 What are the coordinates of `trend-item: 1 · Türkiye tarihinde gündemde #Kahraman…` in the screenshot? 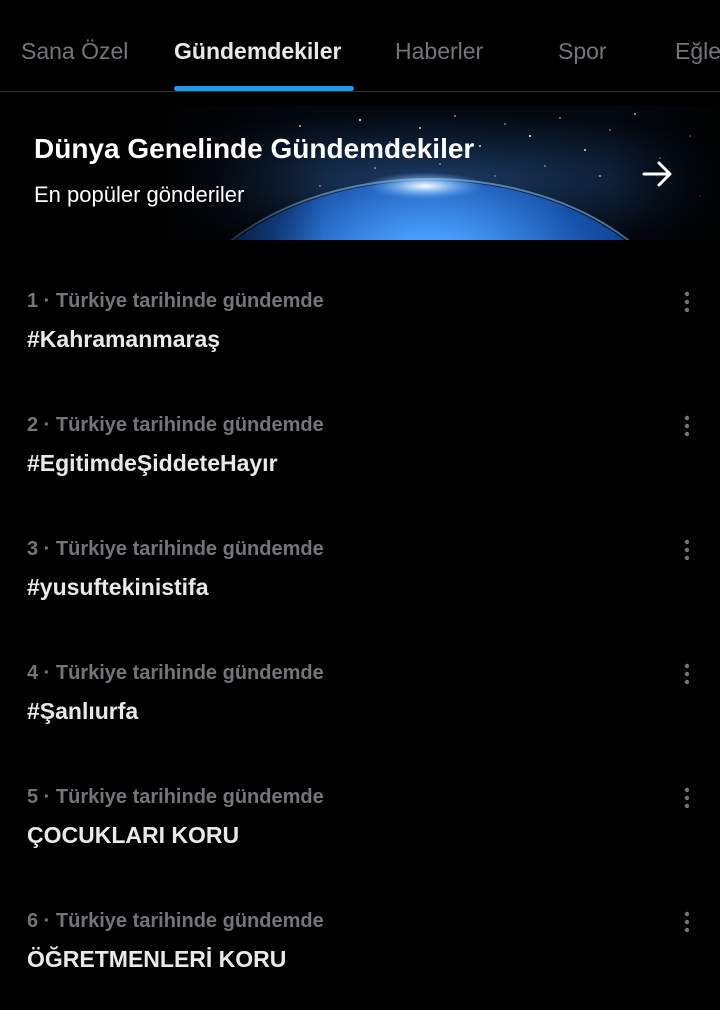 It's located at (360, 328).